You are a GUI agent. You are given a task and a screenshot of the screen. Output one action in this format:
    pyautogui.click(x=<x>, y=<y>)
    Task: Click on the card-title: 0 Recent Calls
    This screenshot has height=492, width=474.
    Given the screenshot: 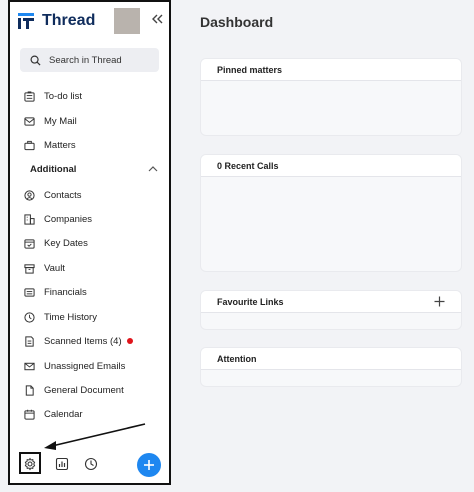 What is the action you would take?
    pyautogui.click(x=248, y=165)
    